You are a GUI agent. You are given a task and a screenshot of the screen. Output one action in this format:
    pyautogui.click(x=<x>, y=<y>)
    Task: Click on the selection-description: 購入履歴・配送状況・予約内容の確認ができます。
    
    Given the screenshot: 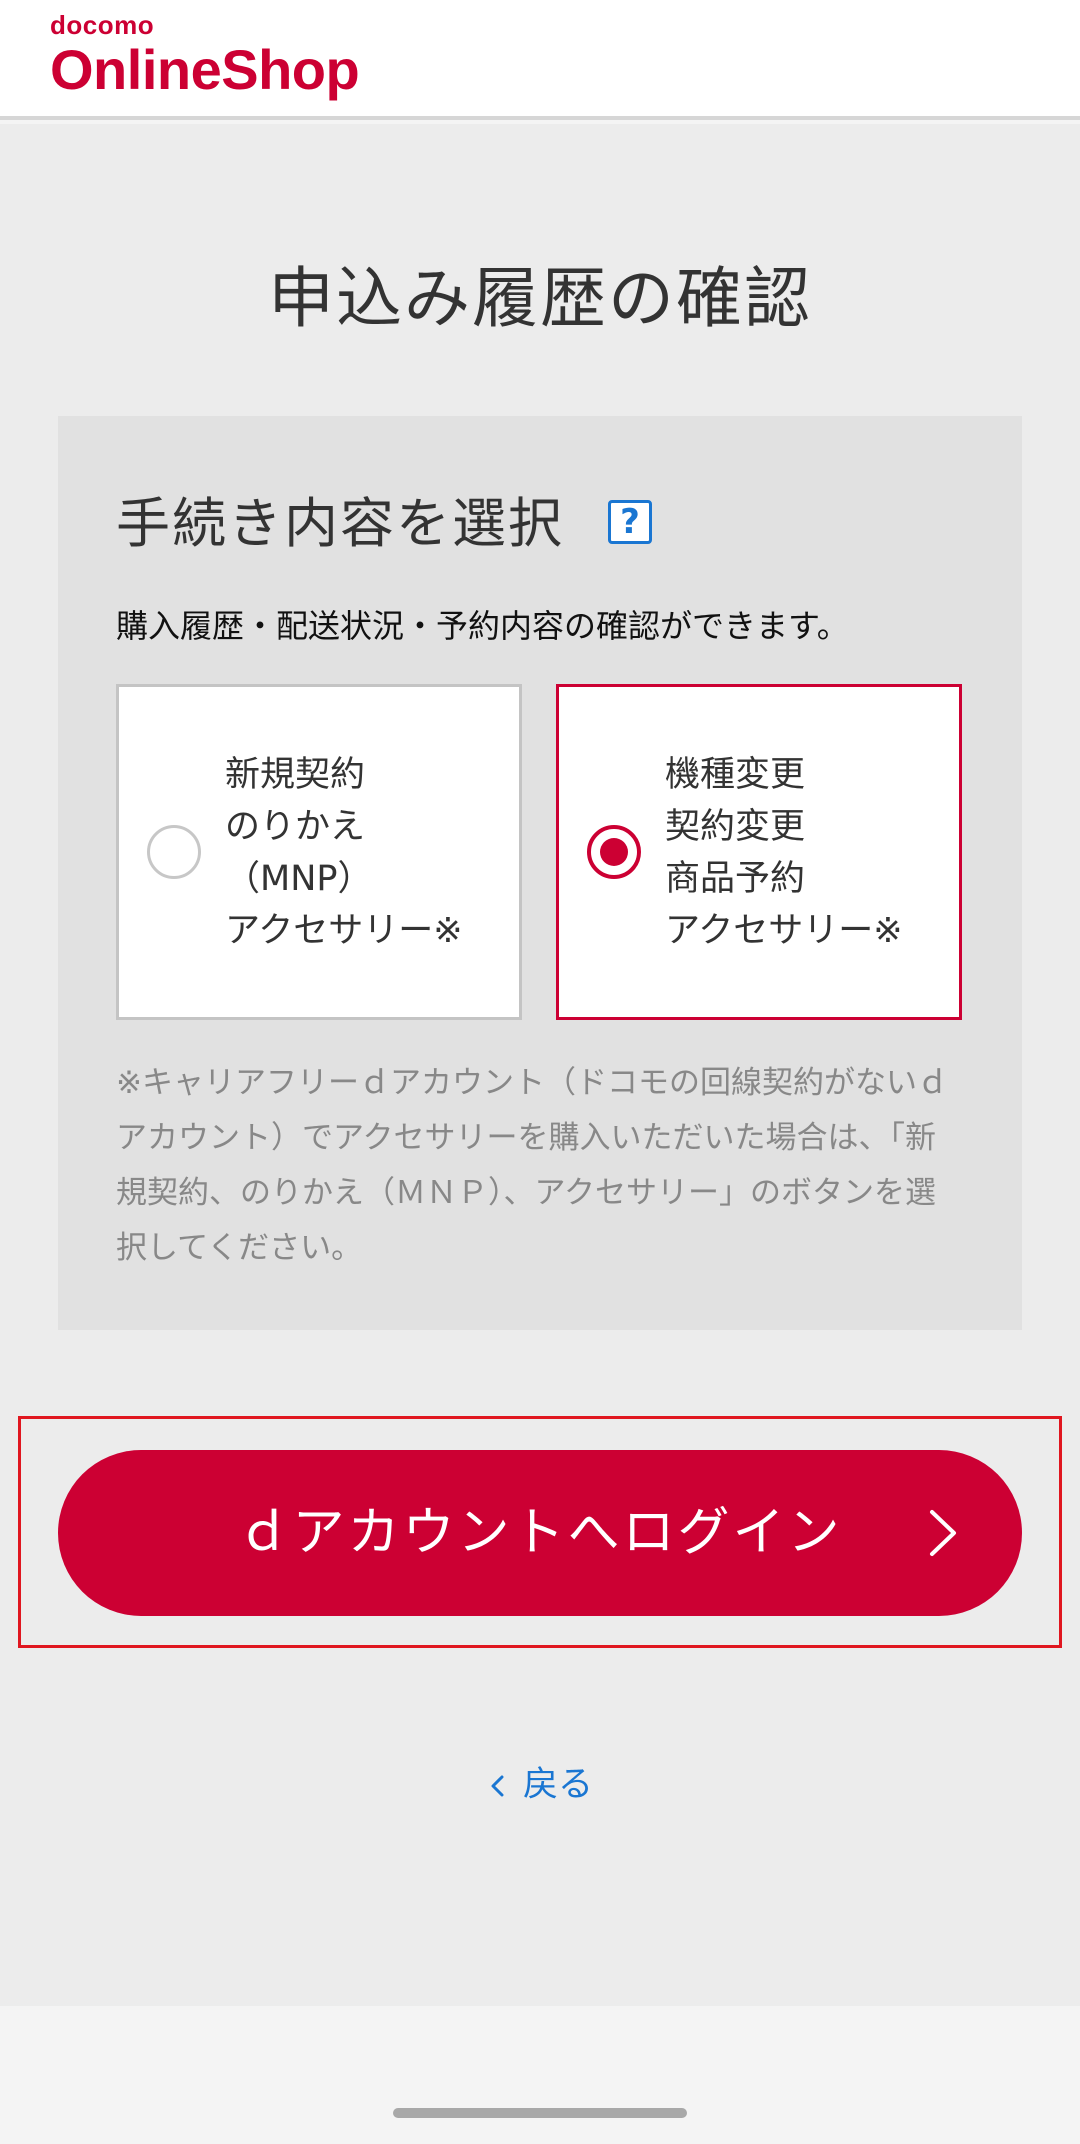 What is the action you would take?
    pyautogui.click(x=482, y=626)
    